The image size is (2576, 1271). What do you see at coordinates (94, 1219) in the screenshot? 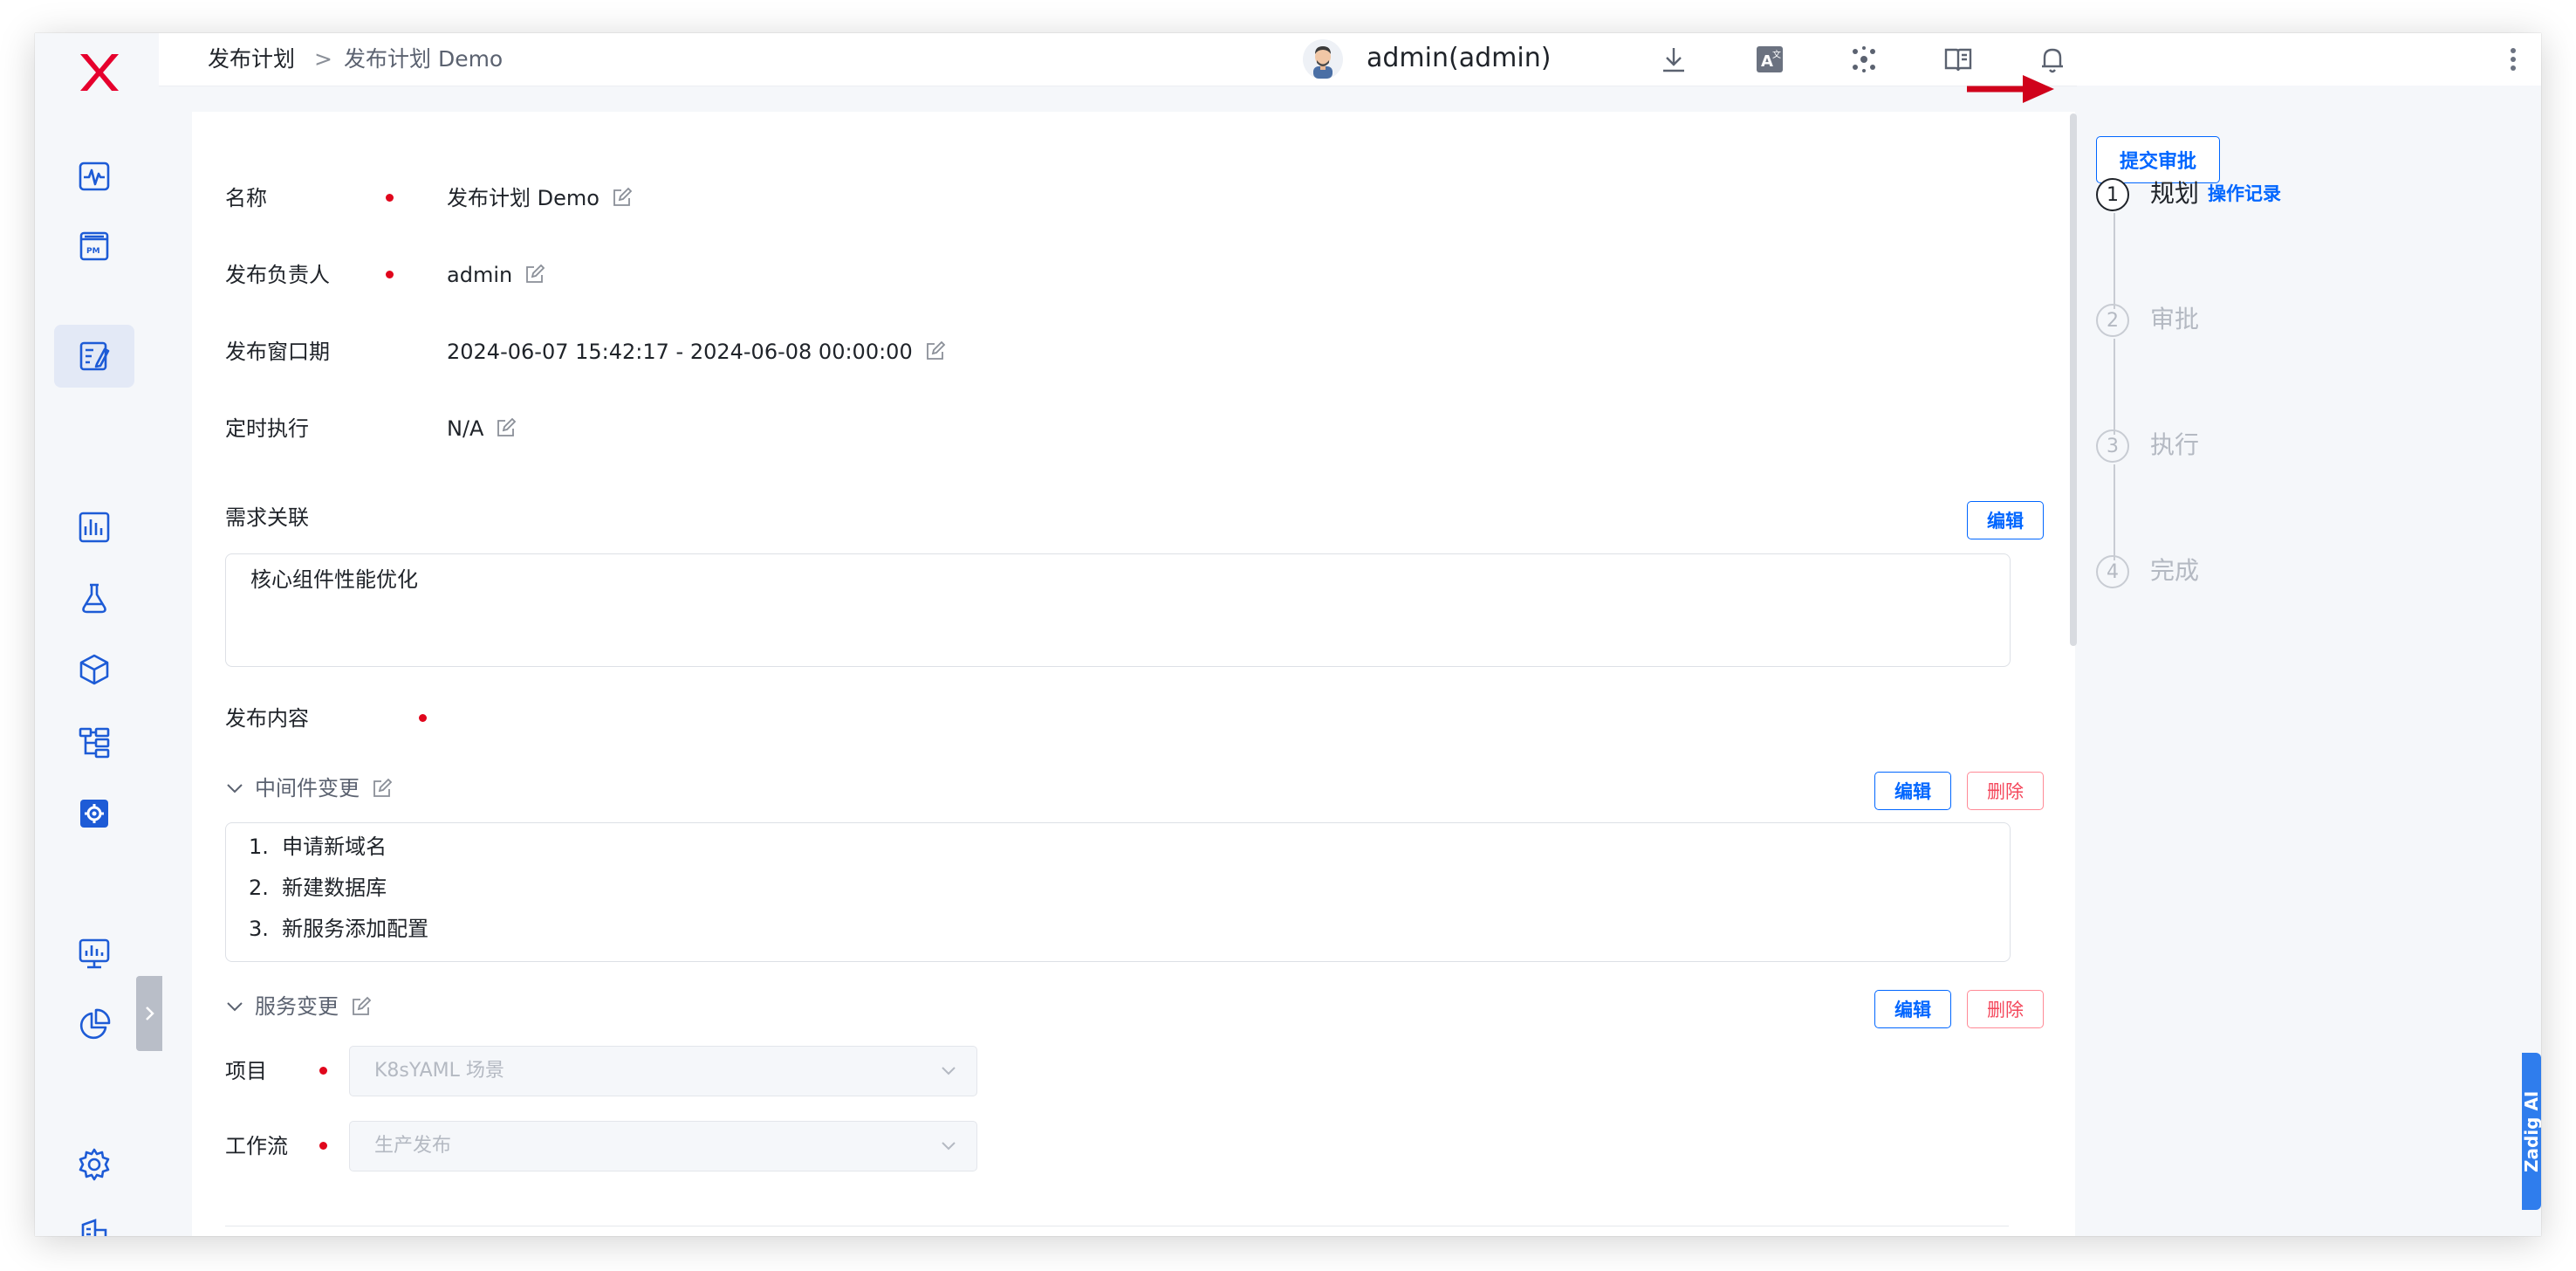
I see `enterprise-building-icon` at bounding box center [94, 1219].